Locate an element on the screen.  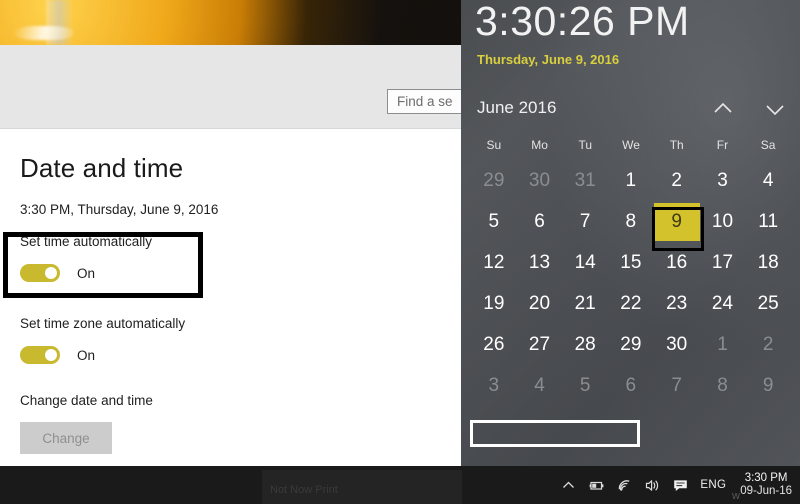
calendar-weekday-sa: Sa is located at coordinates (768, 145).